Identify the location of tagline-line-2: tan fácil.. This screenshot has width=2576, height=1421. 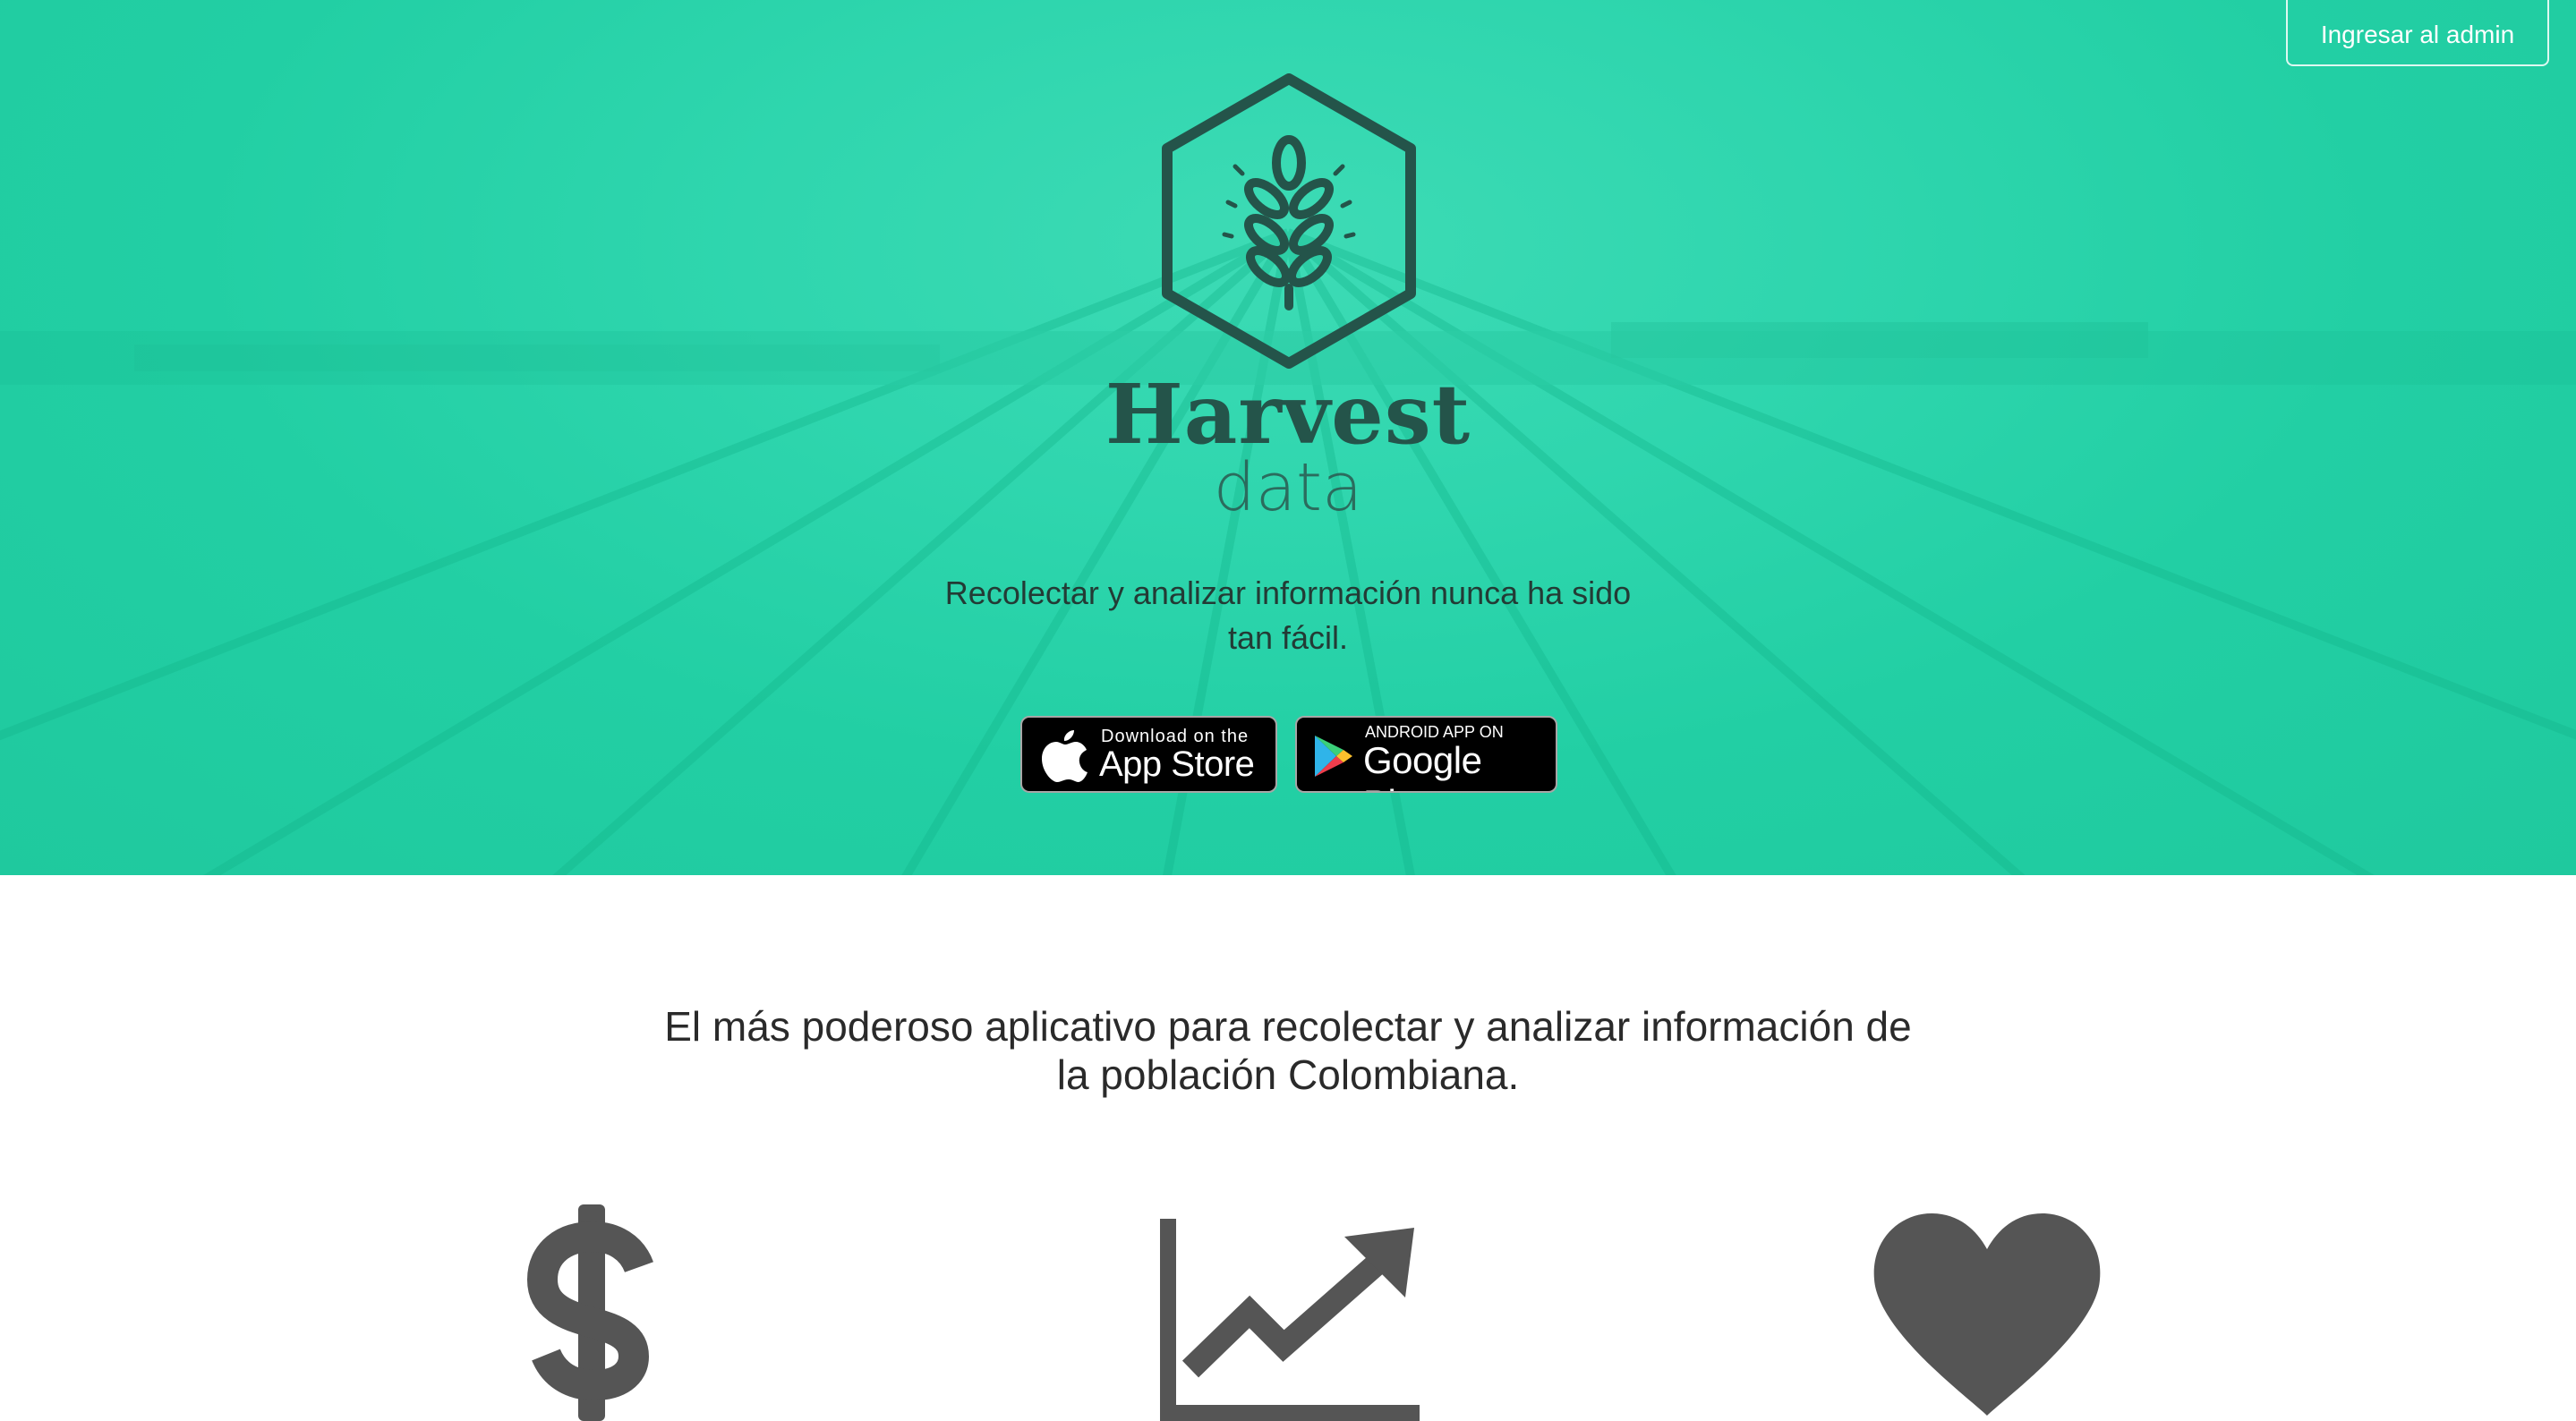
(1288, 637).